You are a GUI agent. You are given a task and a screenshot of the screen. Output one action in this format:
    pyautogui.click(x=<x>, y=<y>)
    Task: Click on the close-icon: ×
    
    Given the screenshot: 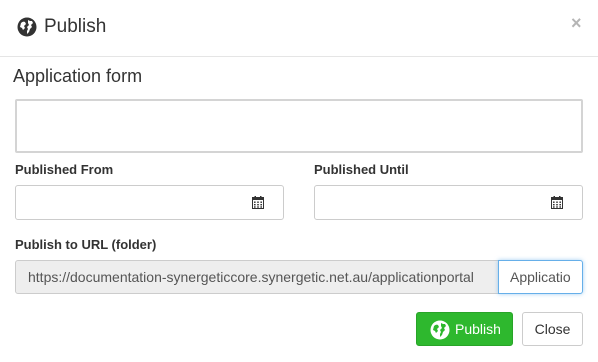 What is the action you would take?
    pyautogui.click(x=576, y=23)
    